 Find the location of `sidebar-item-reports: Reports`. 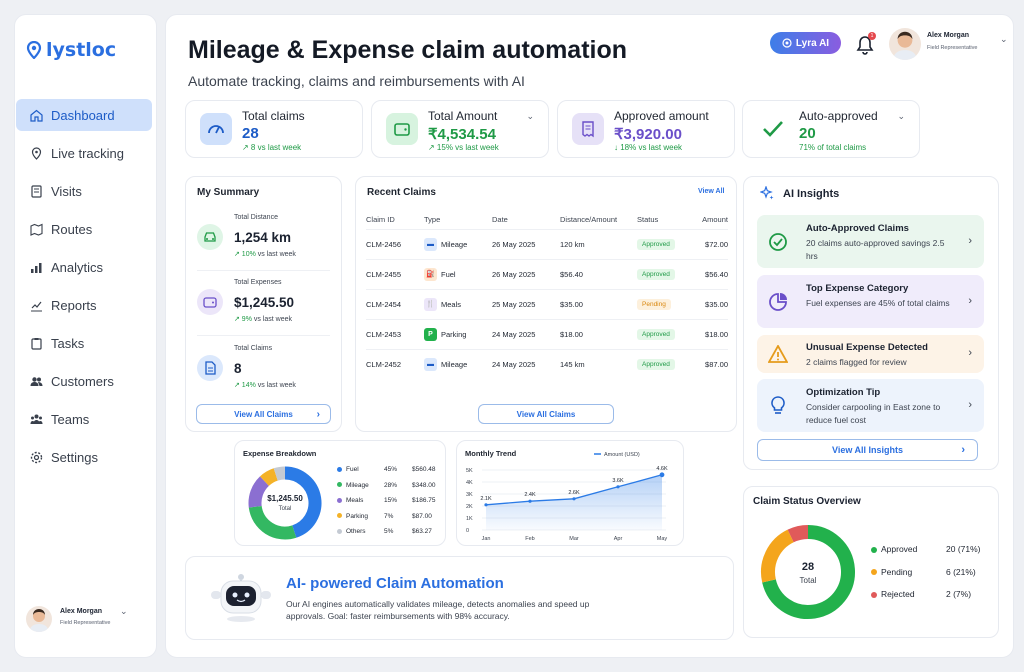

sidebar-item-reports: Reports is located at coordinates (84, 305).